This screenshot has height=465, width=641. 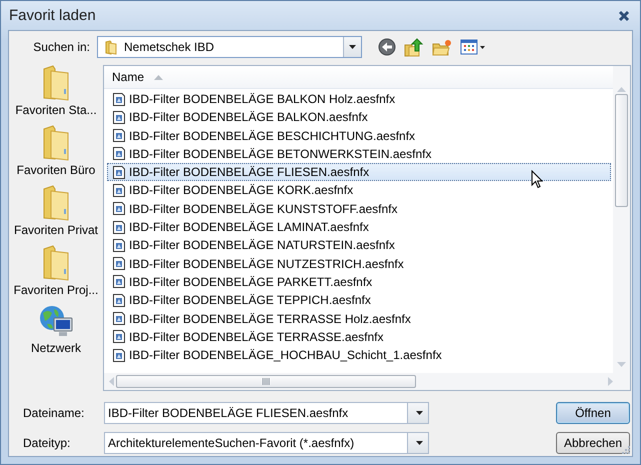 I want to click on file-row: IBD-Filter BODENBELÄGE KORK.aesfnfx, so click(x=359, y=190).